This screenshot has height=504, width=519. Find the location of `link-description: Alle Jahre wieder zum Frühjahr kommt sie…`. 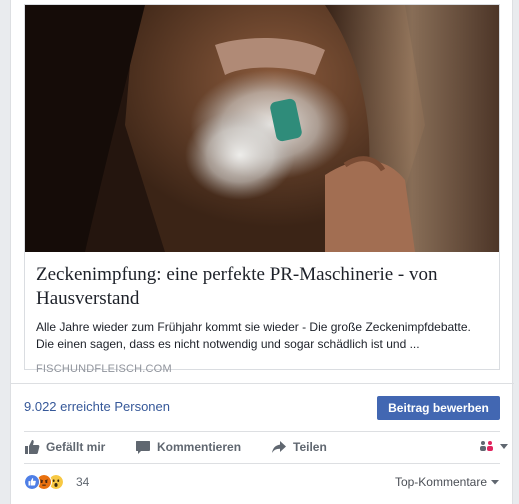

link-description: Alle Jahre wieder zum Frühjahr kommt sie… is located at coordinates (253, 335).